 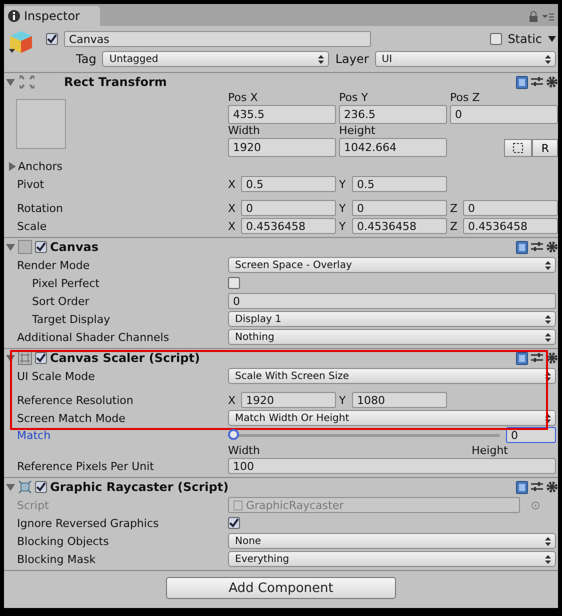 I want to click on property-label: Script, so click(x=33, y=505).